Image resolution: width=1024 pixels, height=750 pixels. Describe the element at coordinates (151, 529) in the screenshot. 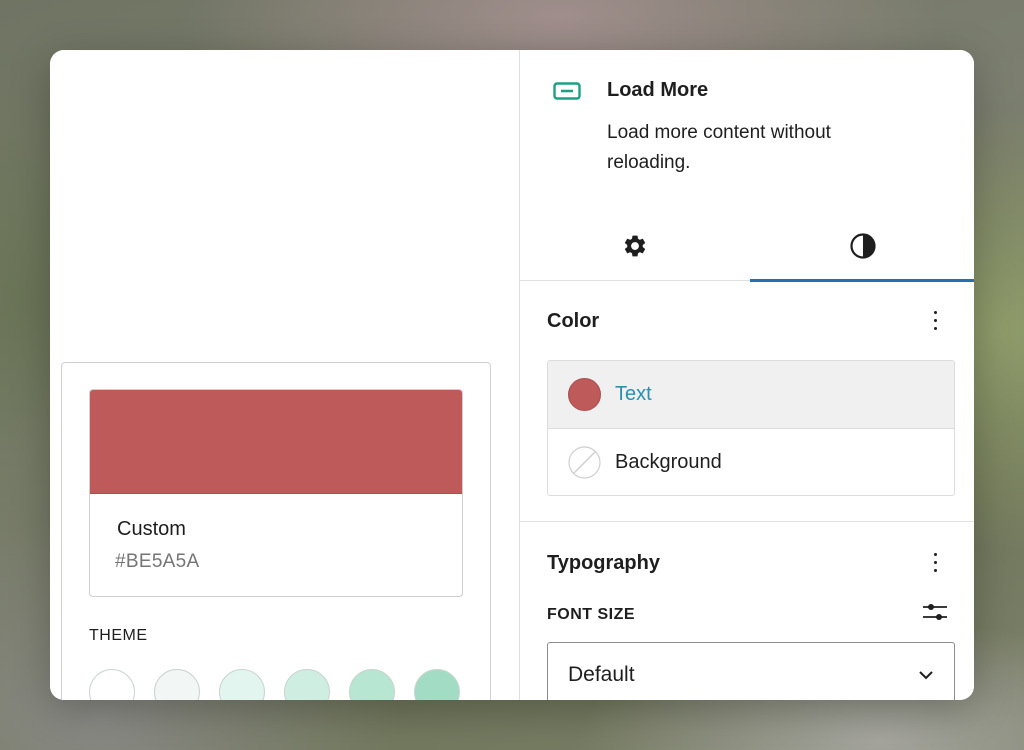

I see `color-name: Custom` at that location.